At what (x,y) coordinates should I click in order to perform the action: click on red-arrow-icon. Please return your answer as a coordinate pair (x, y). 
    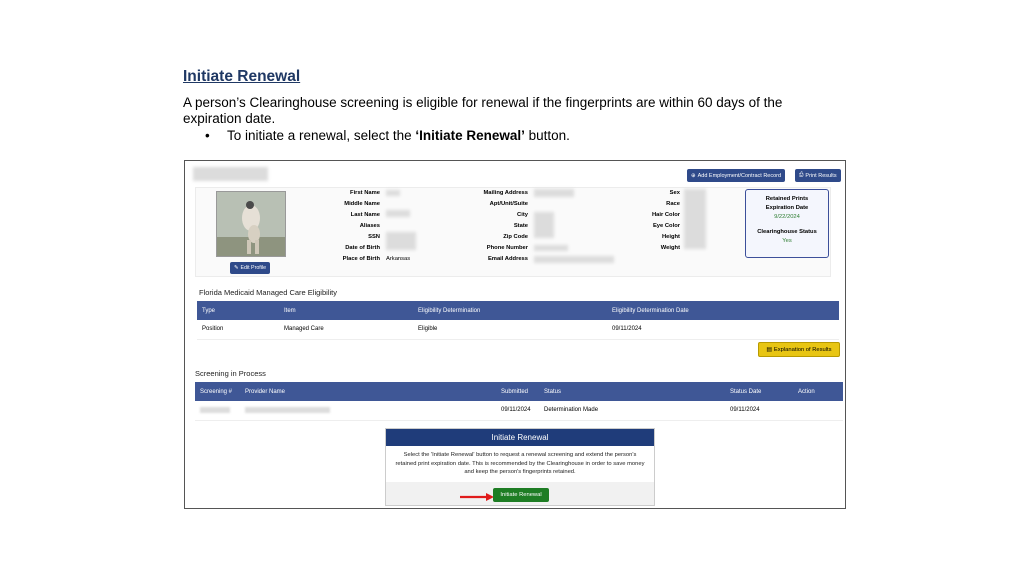
    Looking at the image, I should click on (477, 497).